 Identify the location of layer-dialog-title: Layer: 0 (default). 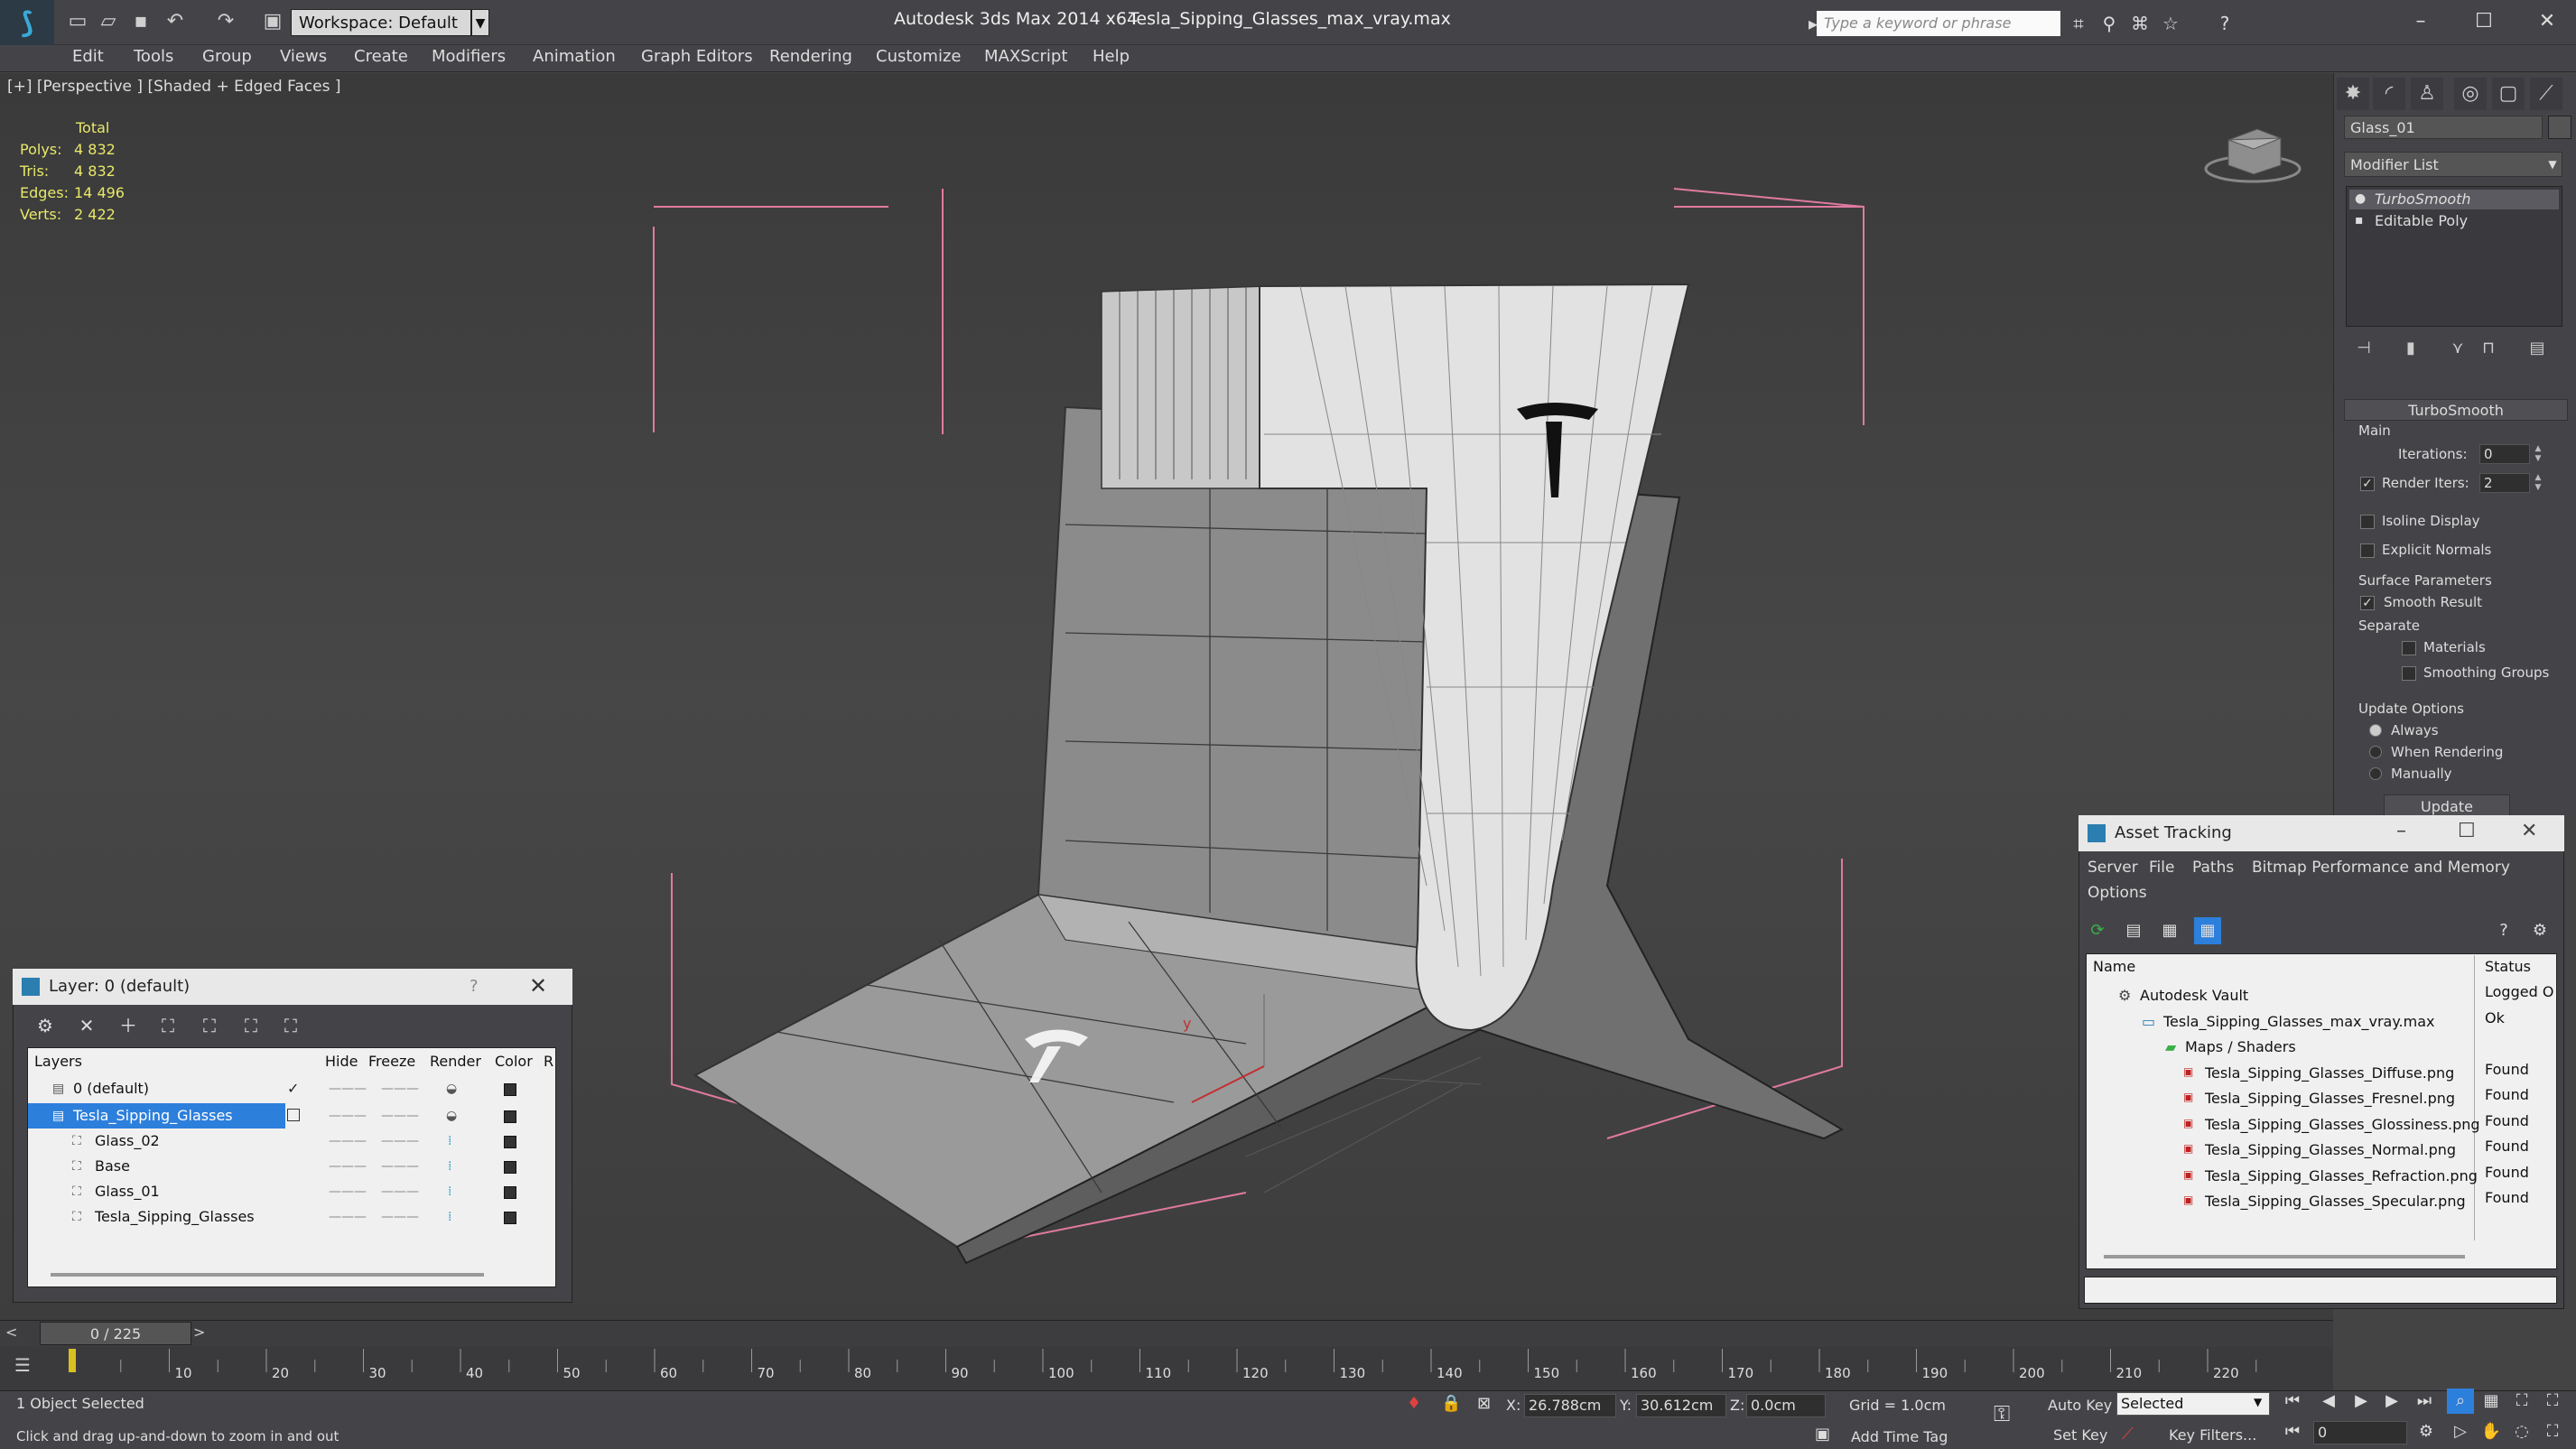
(292, 987).